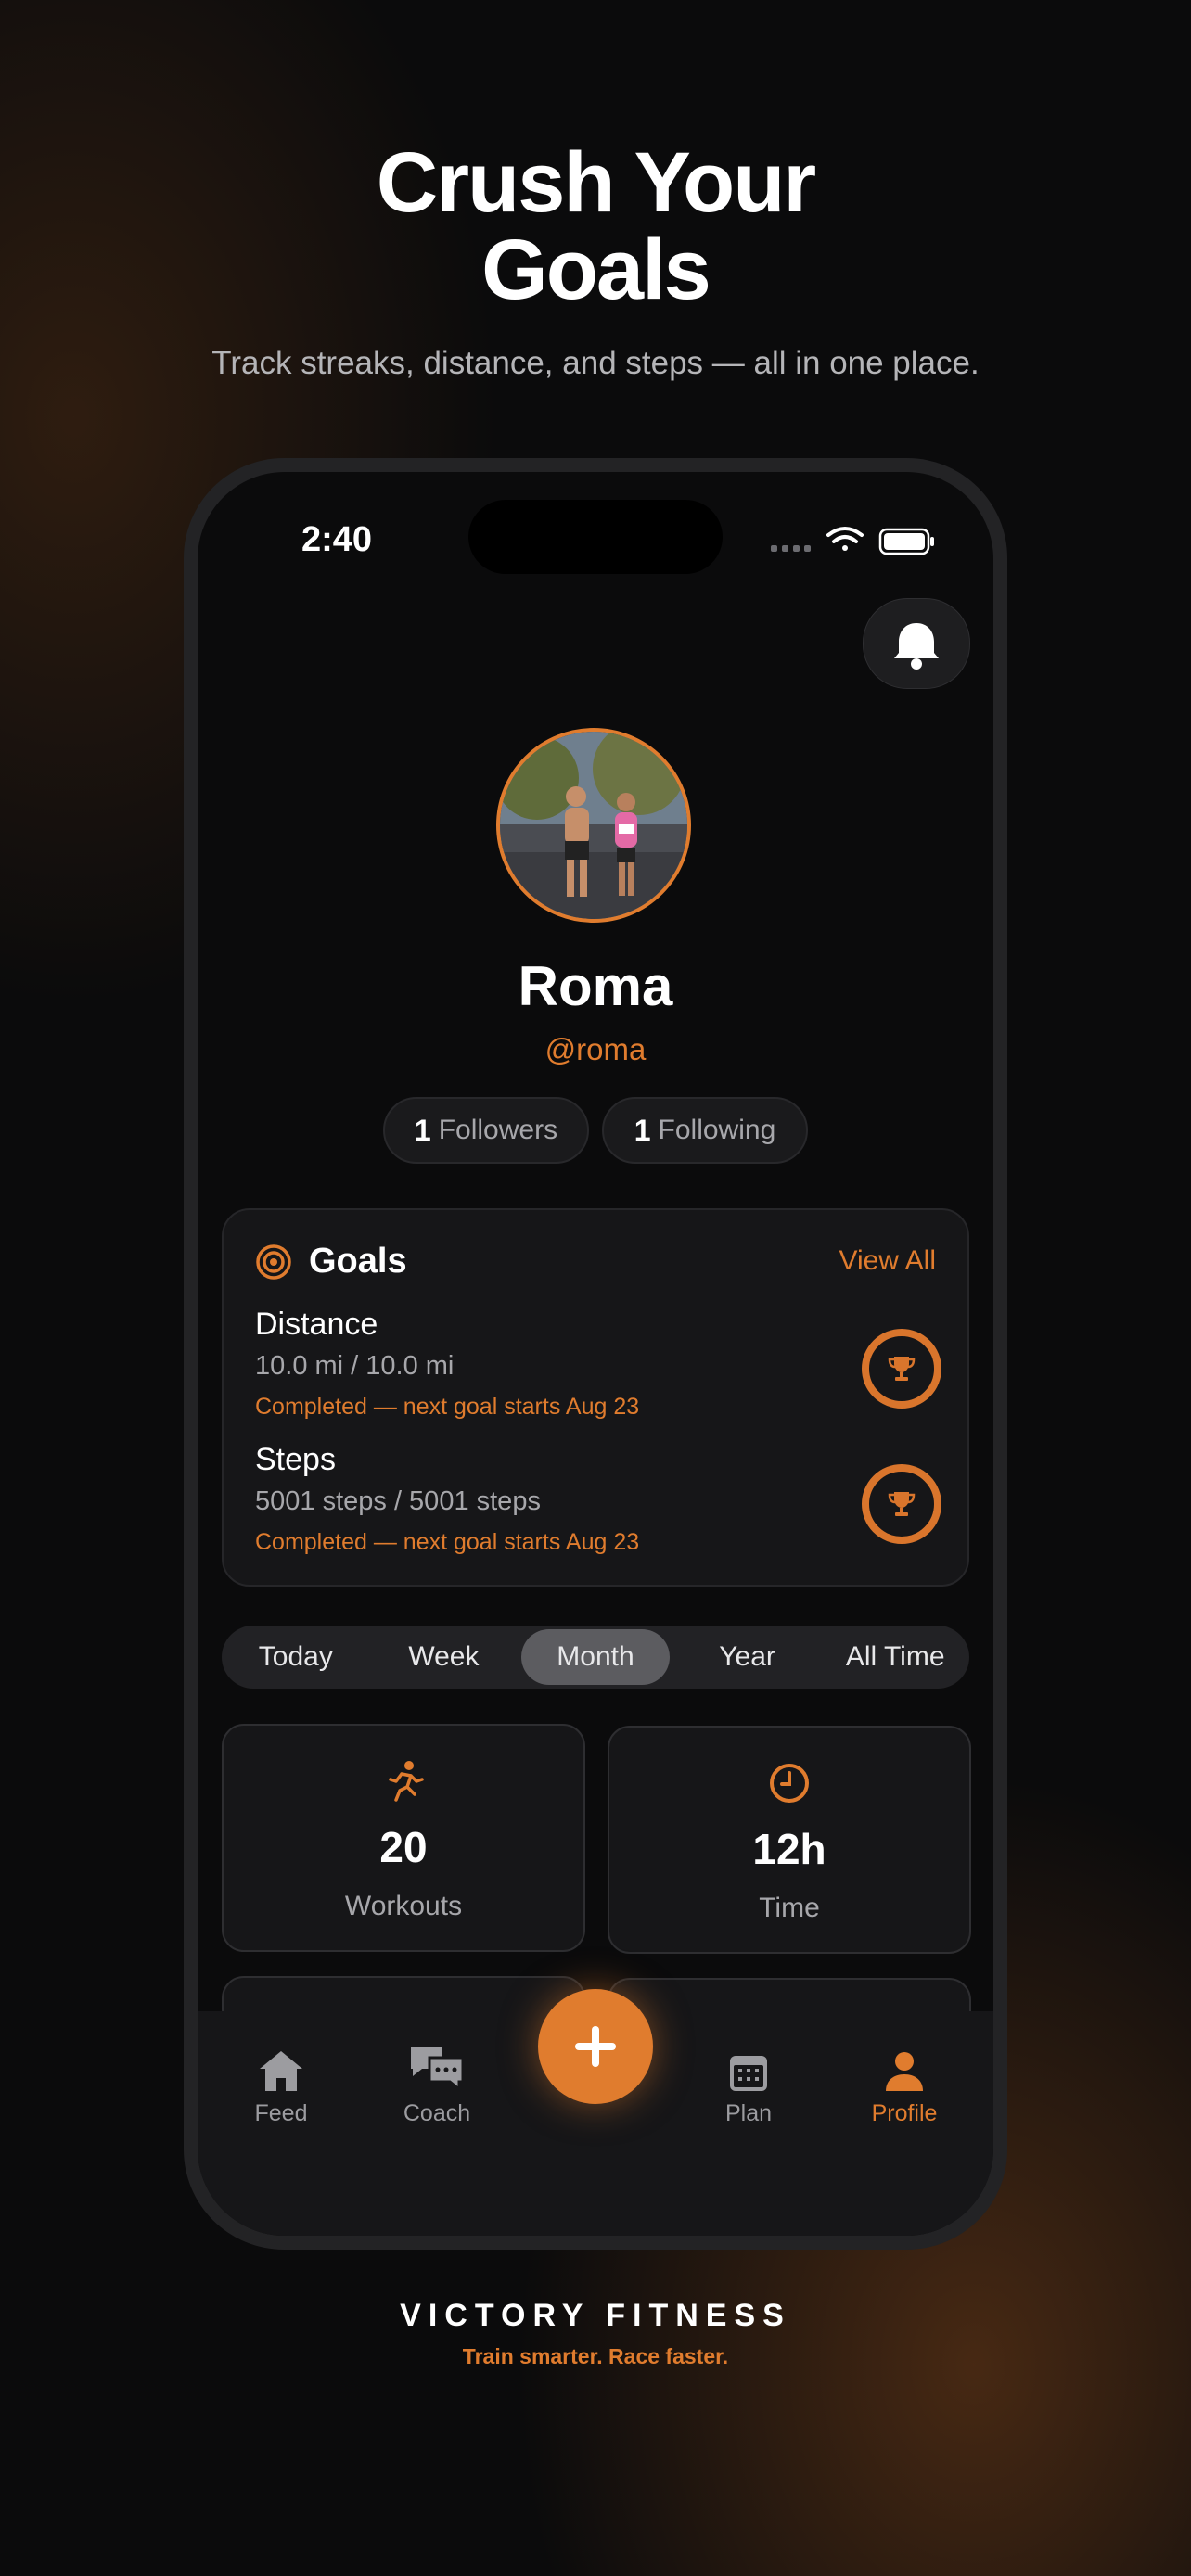 The image size is (1191, 2576). What do you see at coordinates (398, 1501) in the screenshot?
I see `goal-progress: 5001 steps / 5001 steps` at bounding box center [398, 1501].